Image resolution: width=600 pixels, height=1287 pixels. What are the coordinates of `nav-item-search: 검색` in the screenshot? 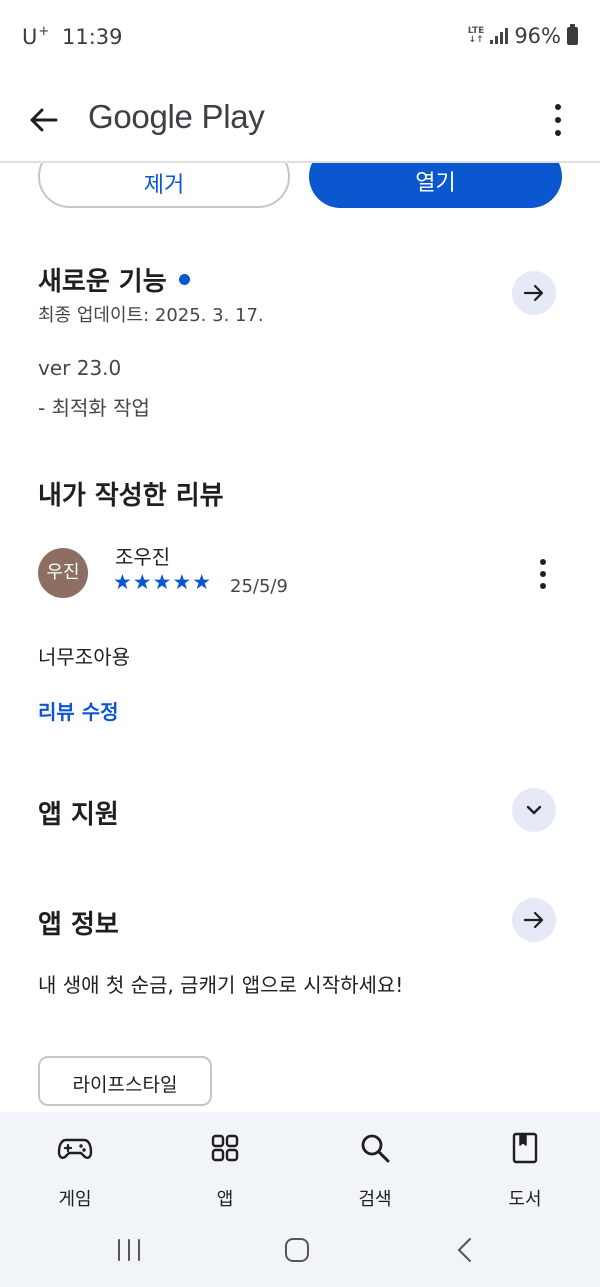 It's located at (375, 1170).